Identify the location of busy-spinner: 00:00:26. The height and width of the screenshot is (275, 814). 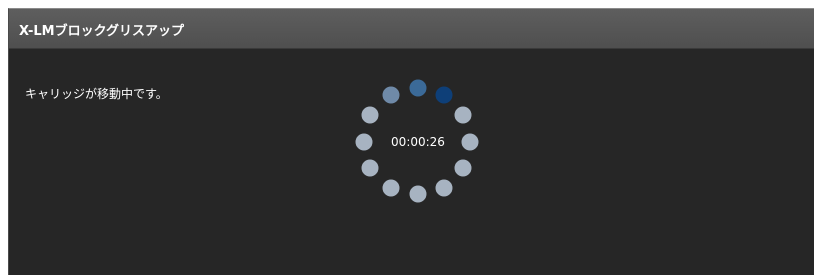
(417, 141).